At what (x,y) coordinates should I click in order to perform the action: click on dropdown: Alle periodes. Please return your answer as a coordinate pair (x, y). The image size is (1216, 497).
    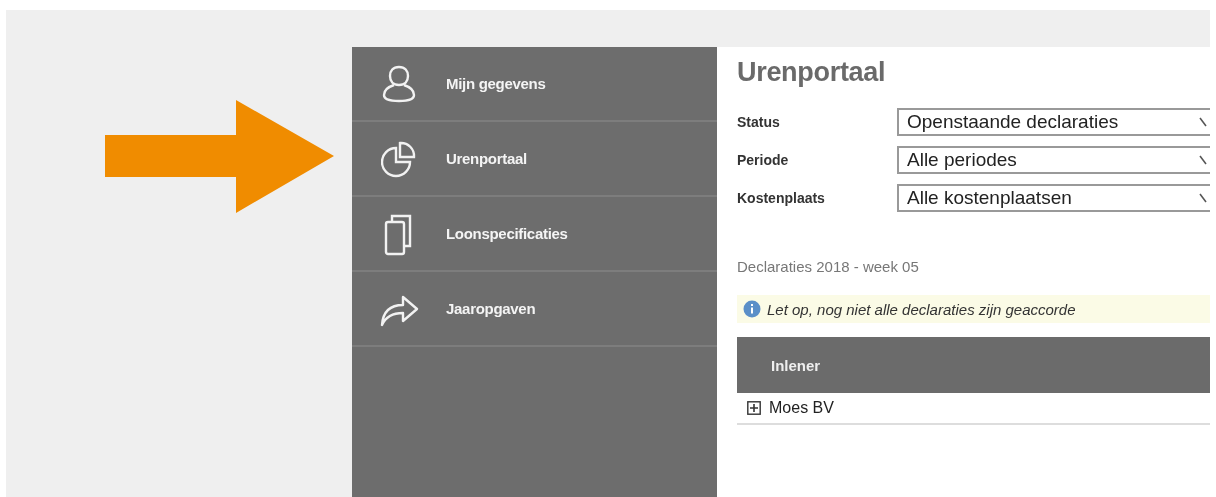
    Looking at the image, I should click on (1053, 160).